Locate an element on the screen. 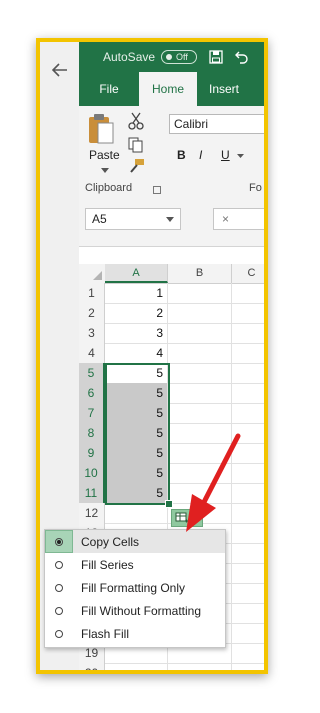  cell-a: 3 is located at coordinates (136, 333).